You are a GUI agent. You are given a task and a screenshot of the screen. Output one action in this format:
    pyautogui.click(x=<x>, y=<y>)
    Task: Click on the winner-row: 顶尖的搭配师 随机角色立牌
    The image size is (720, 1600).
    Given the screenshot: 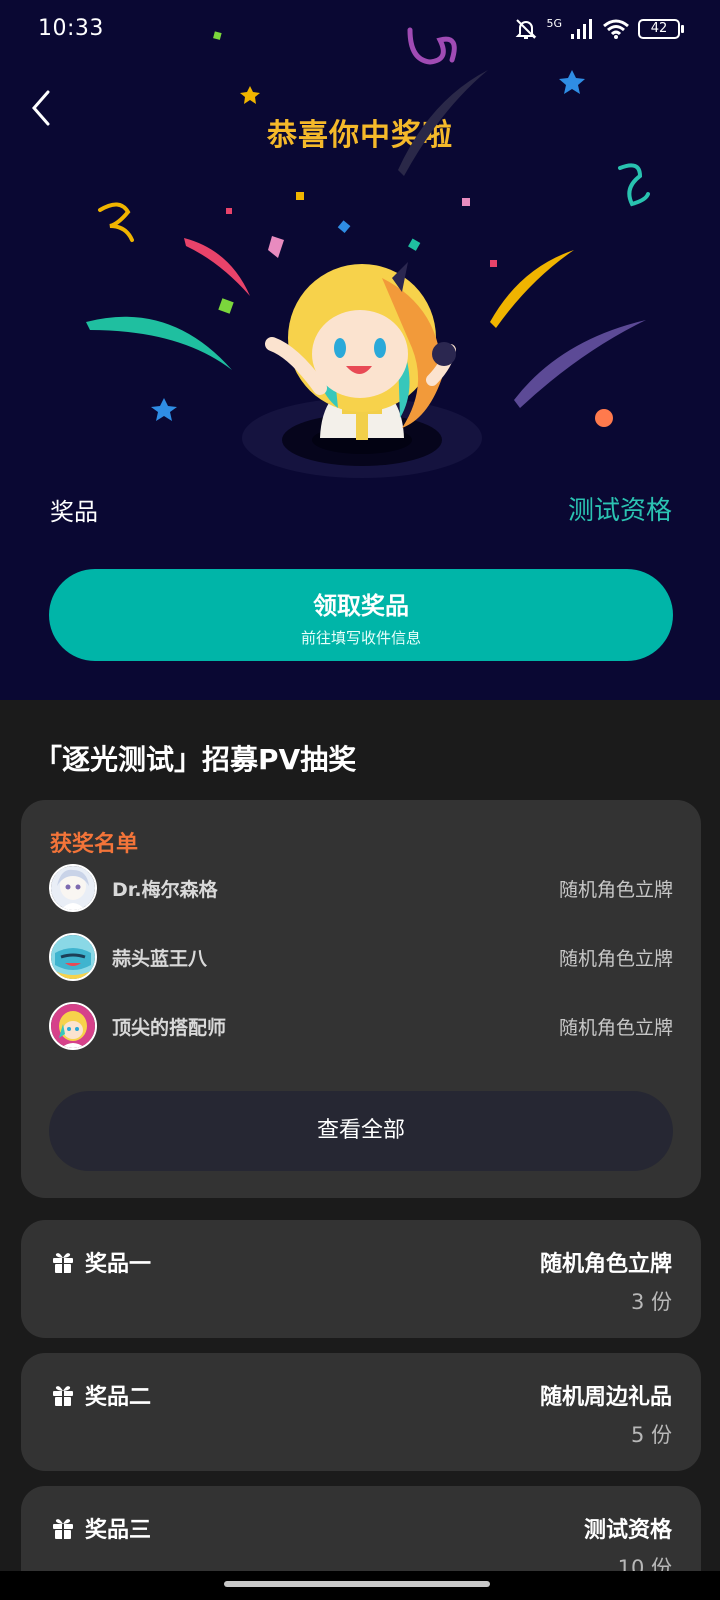 What is the action you would take?
    pyautogui.click(x=361, y=1026)
    